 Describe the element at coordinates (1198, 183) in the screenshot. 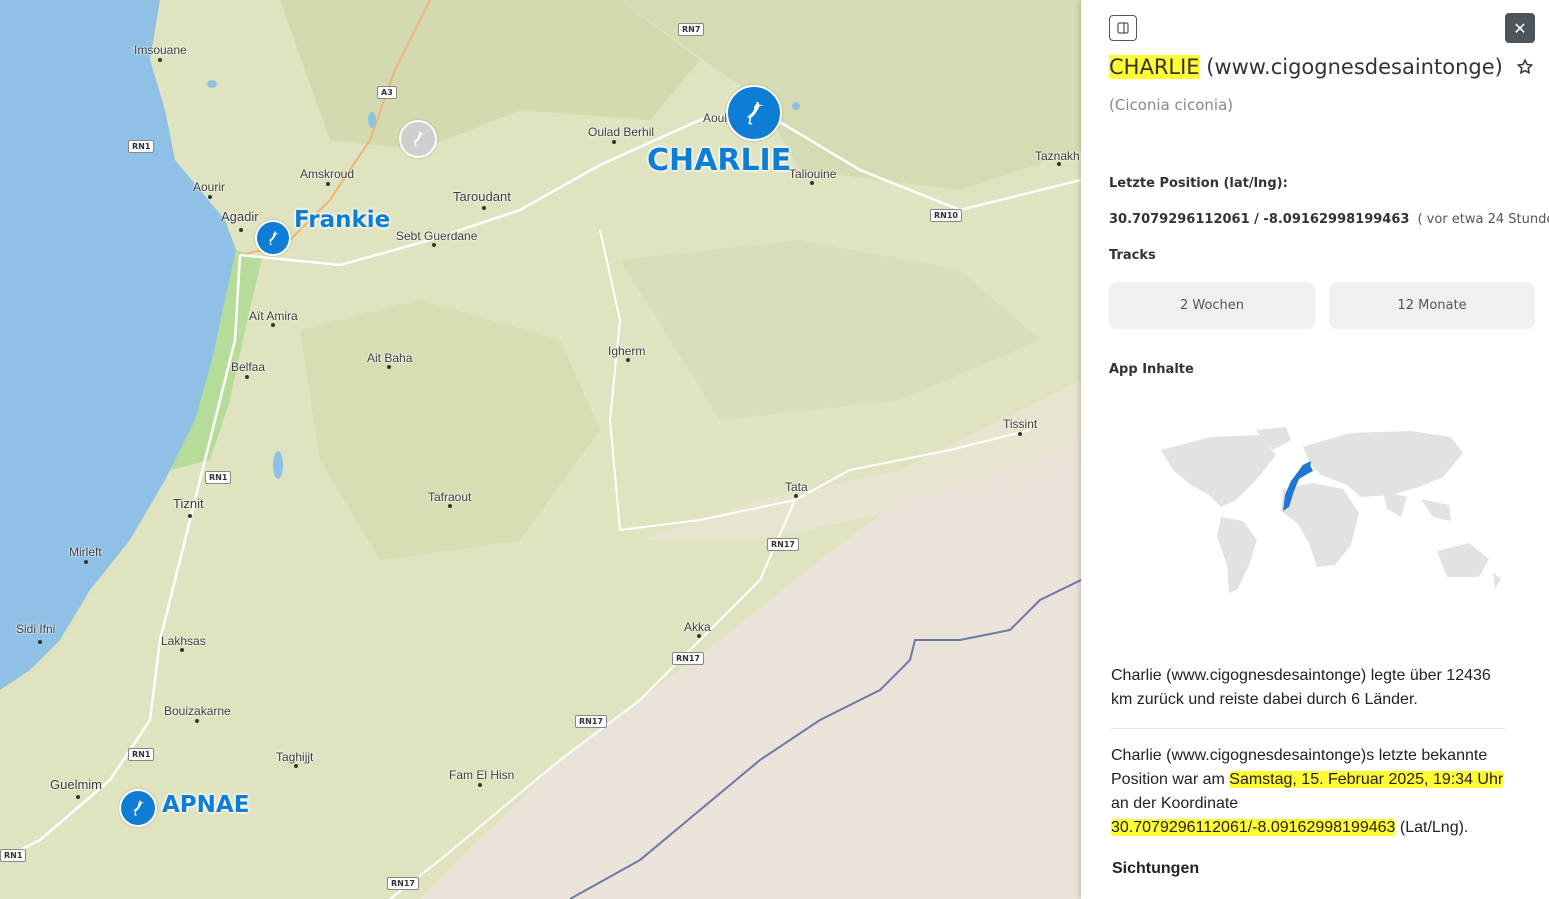

I see `last-position-label: Letzte Position (lat/lng):` at that location.